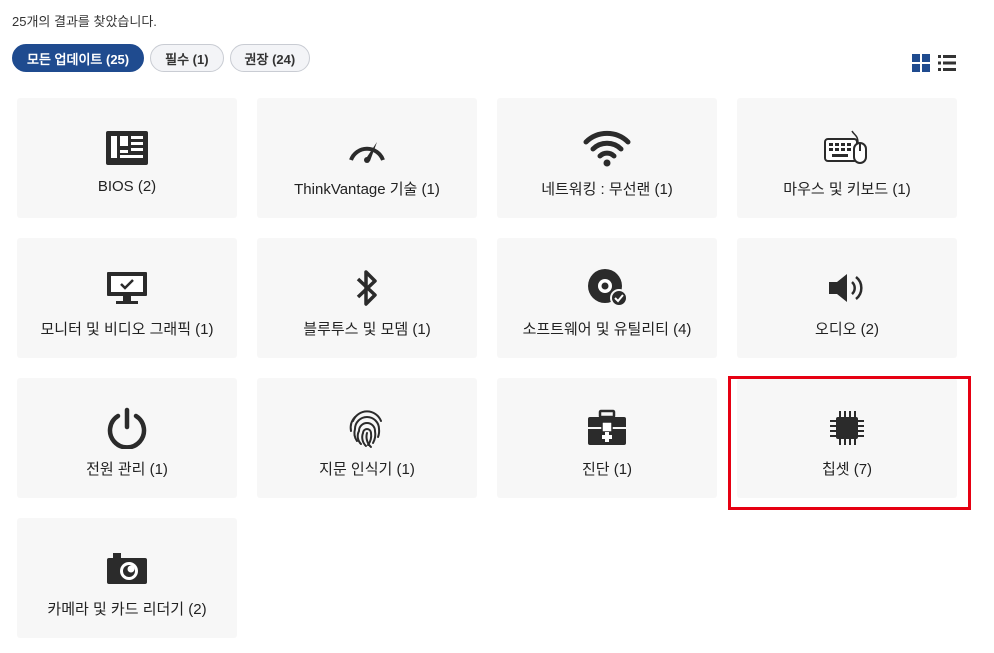 Image resolution: width=994 pixels, height=653 pixels. I want to click on category-label: ThinkVantage 기술 (1), so click(367, 189).